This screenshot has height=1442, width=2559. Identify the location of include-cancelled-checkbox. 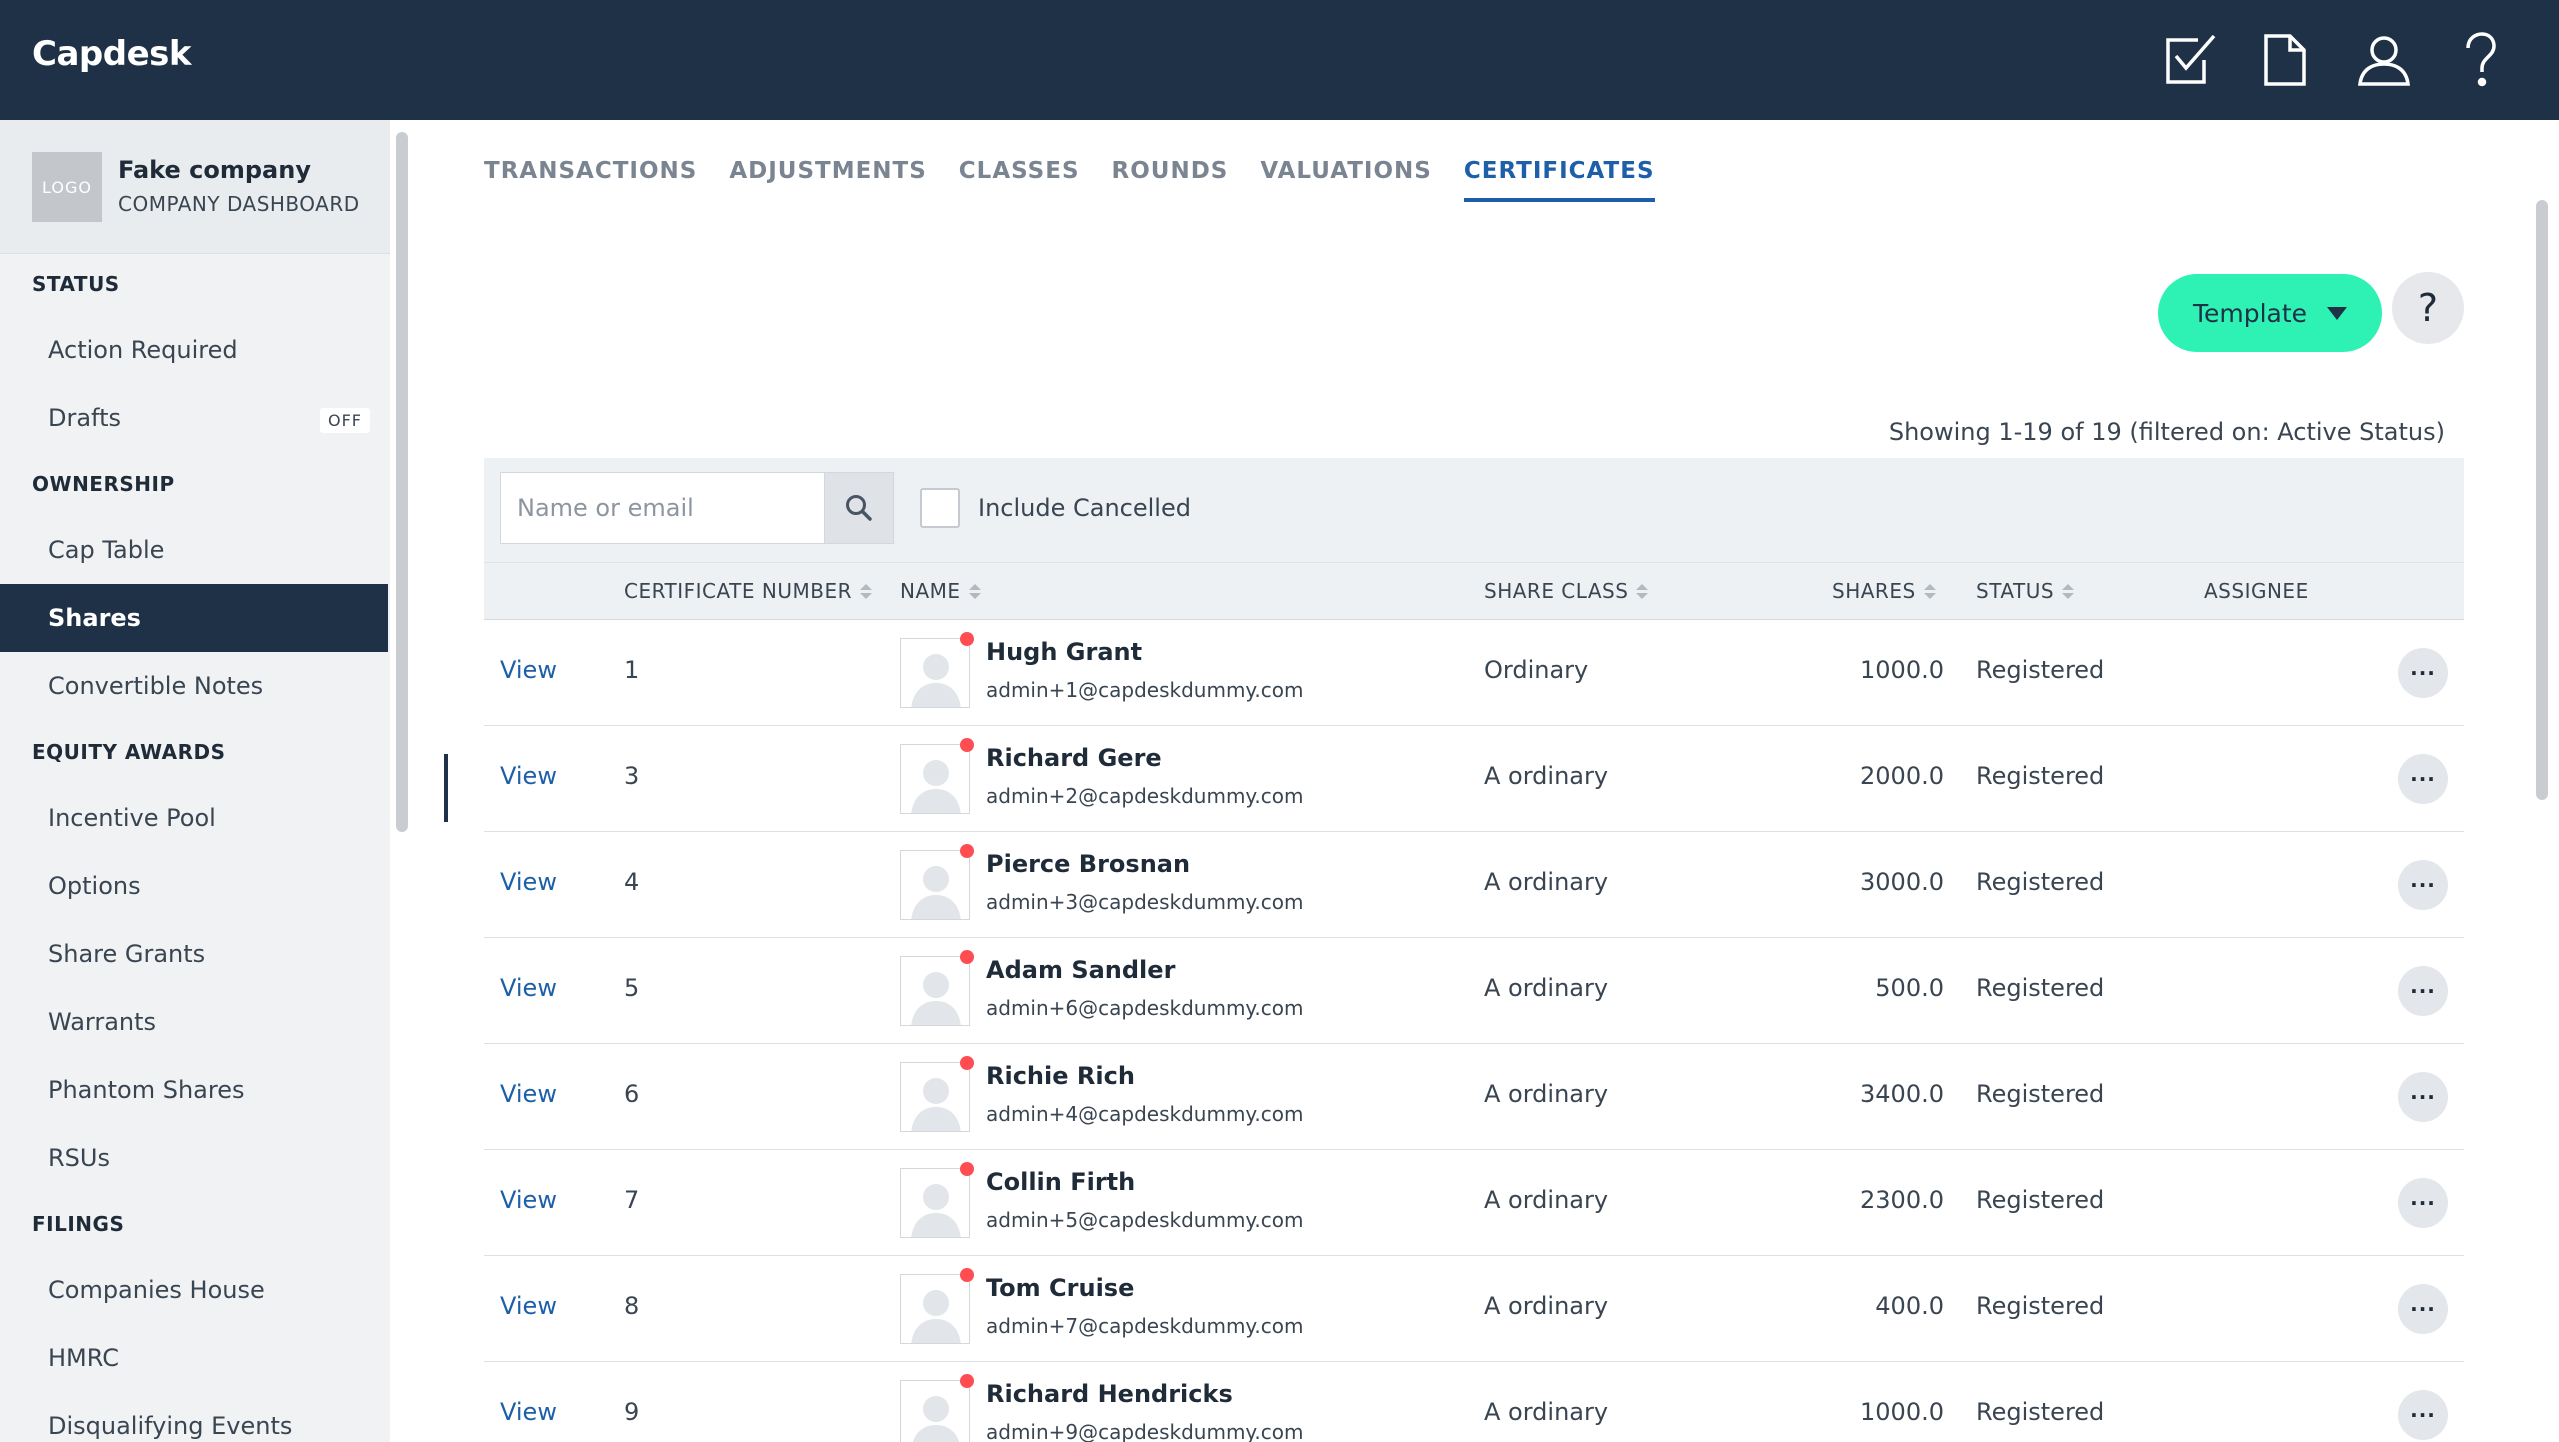
(940, 508).